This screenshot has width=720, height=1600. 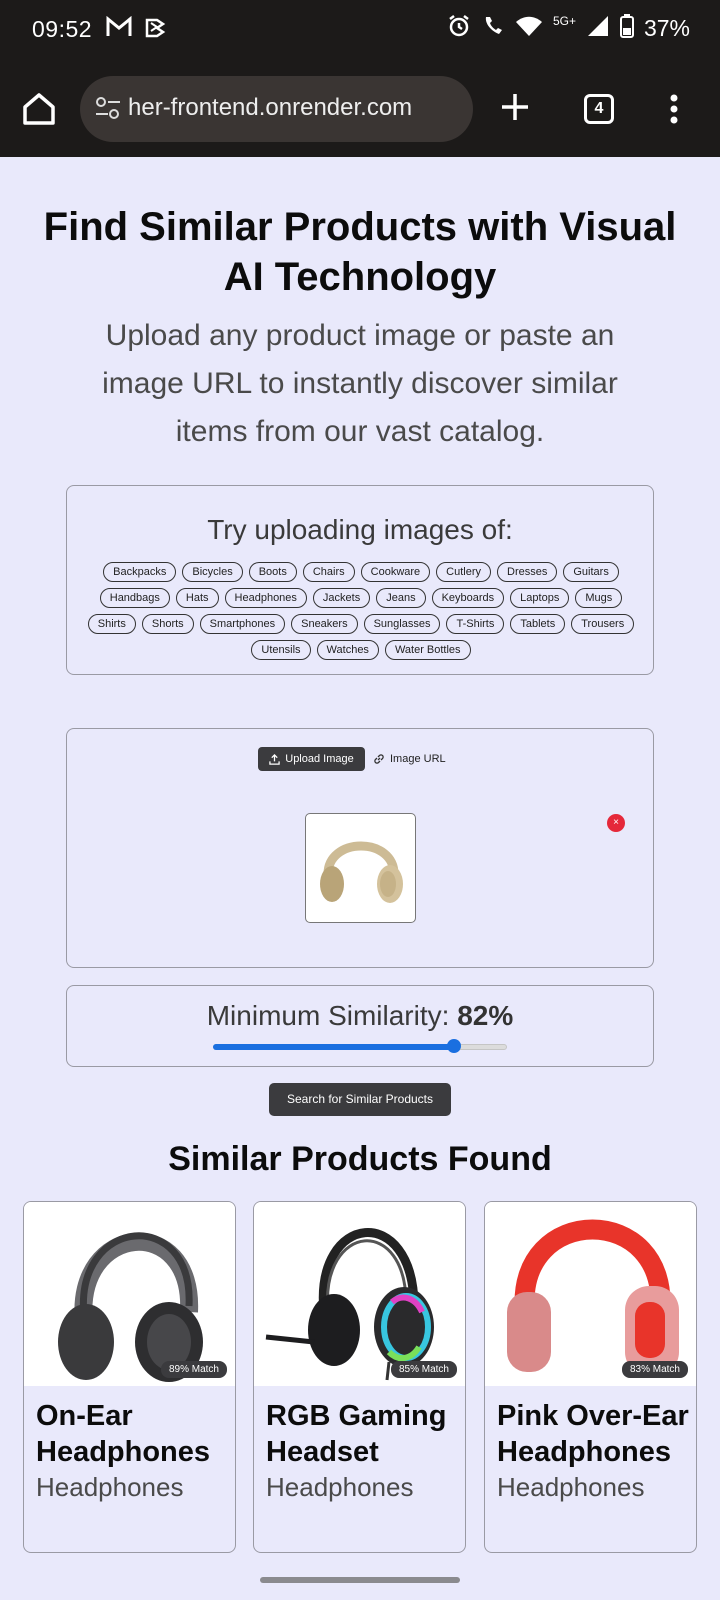 What do you see at coordinates (459, 28) in the screenshot?
I see `alarm-icon` at bounding box center [459, 28].